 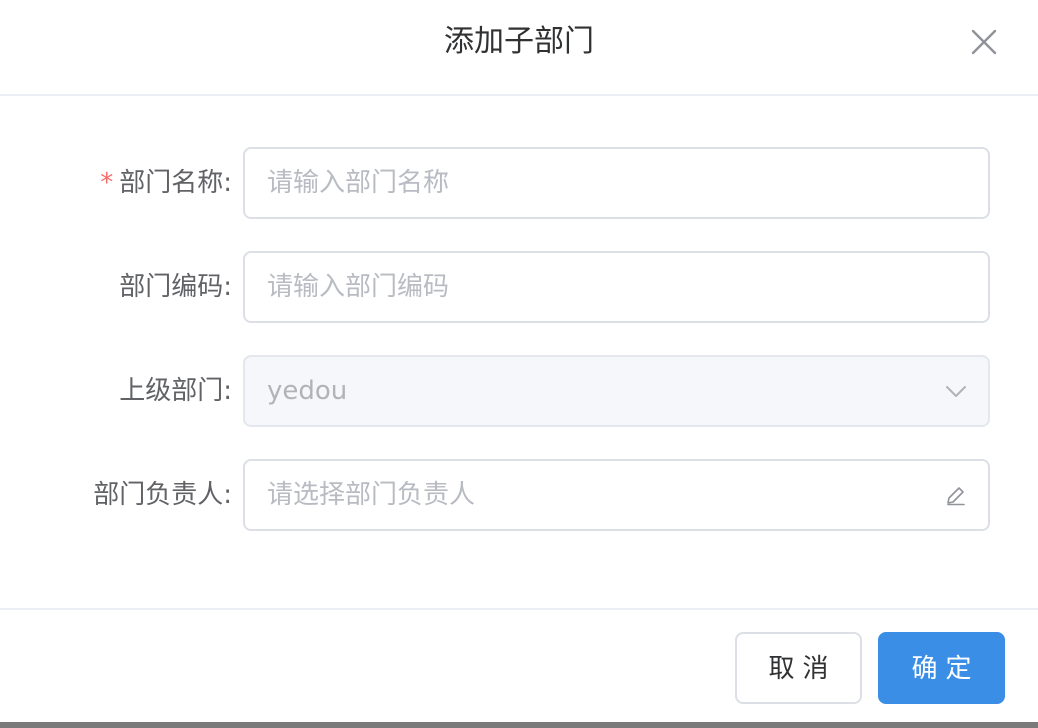 I want to click on chevron-down-icon, so click(x=956, y=391).